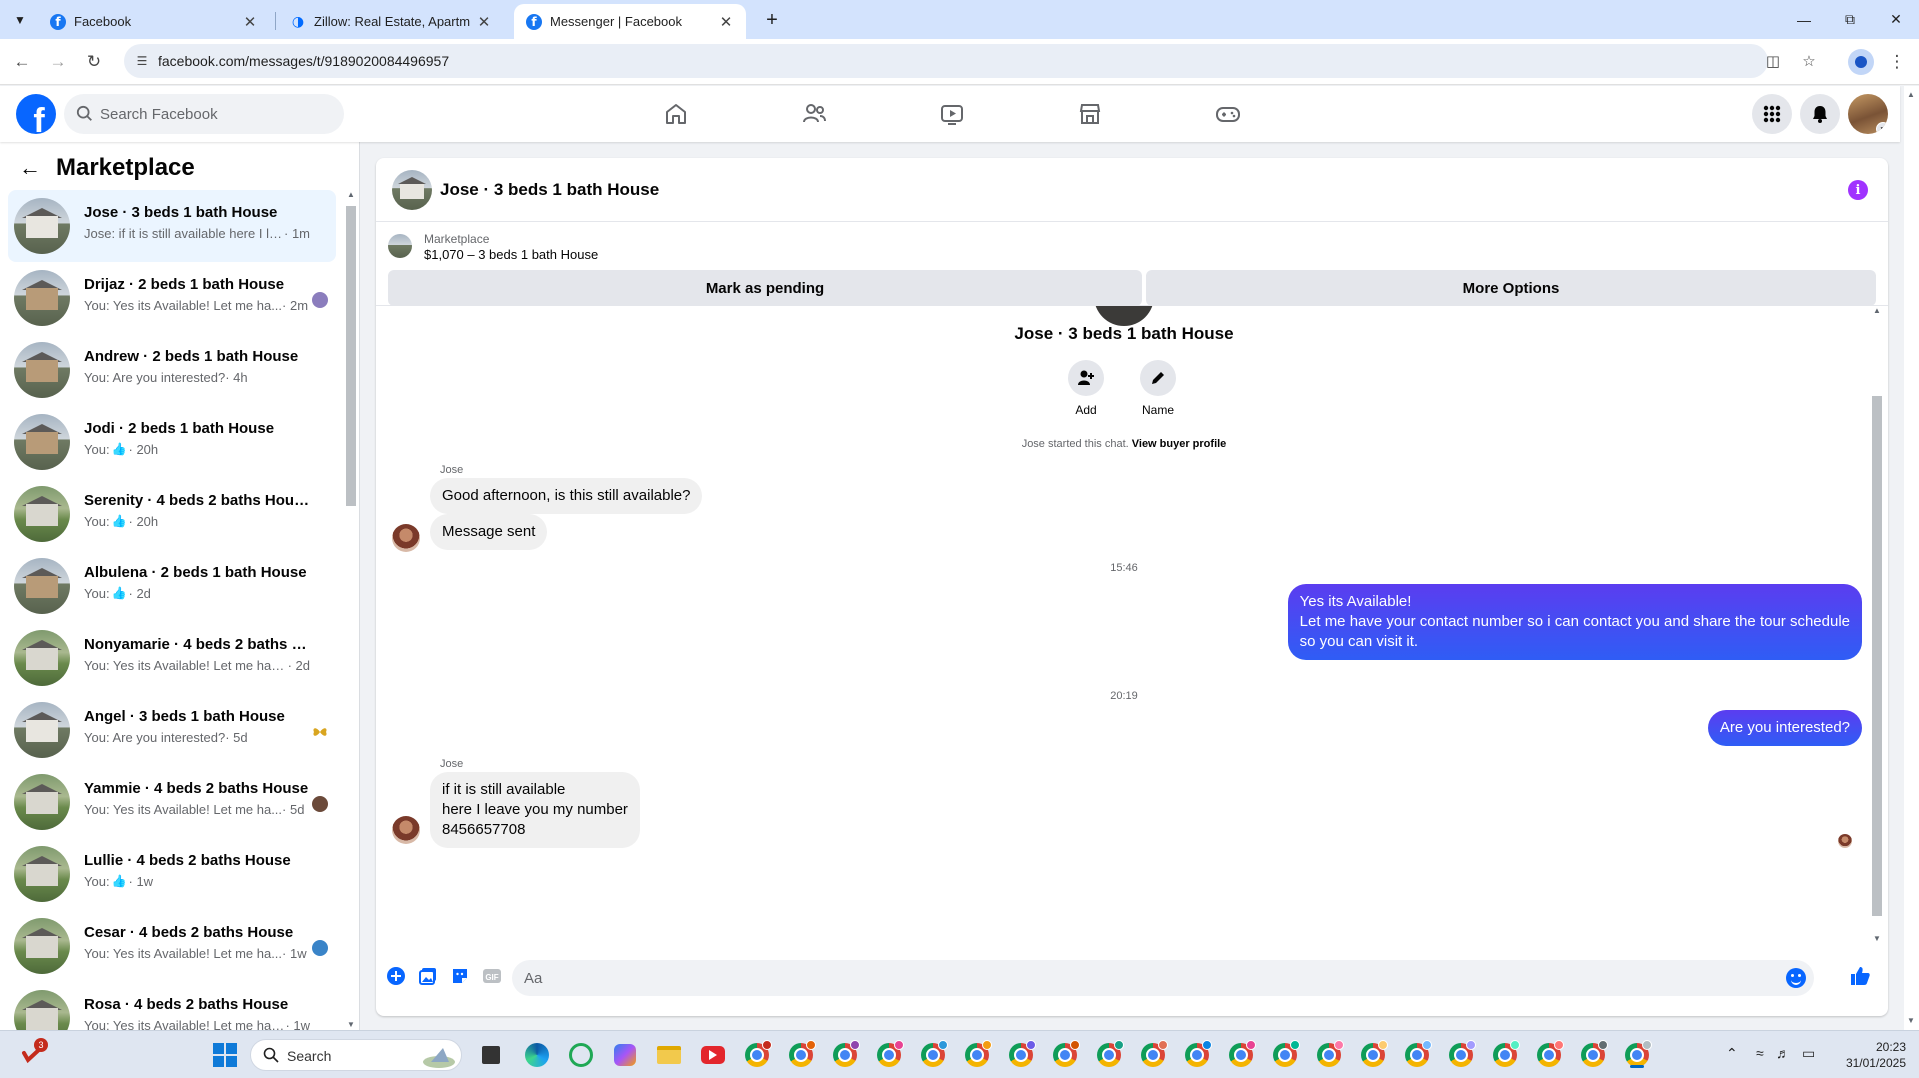  I want to click on file-explorer-blank-icon, so click(491, 1055).